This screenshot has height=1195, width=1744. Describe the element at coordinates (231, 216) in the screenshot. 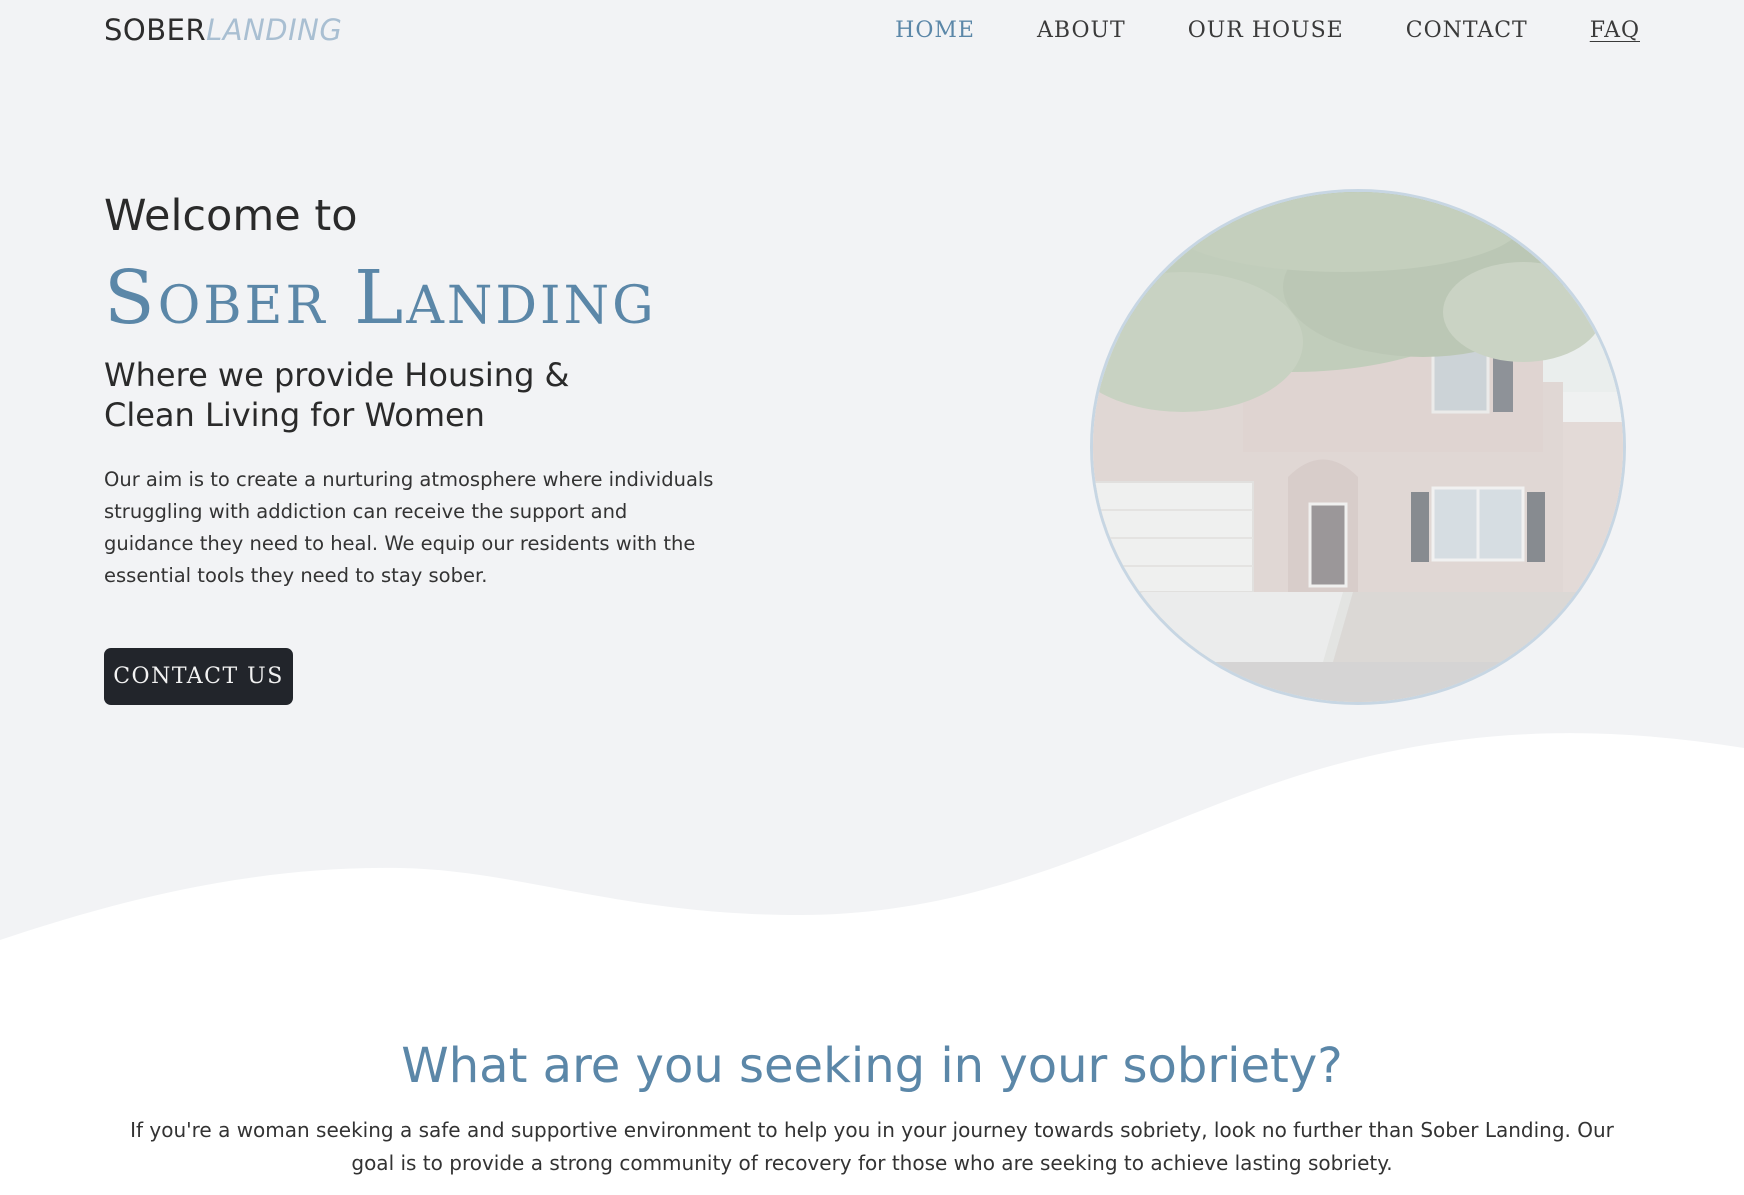

I see `hero-welcome-heading: Welcome to` at that location.